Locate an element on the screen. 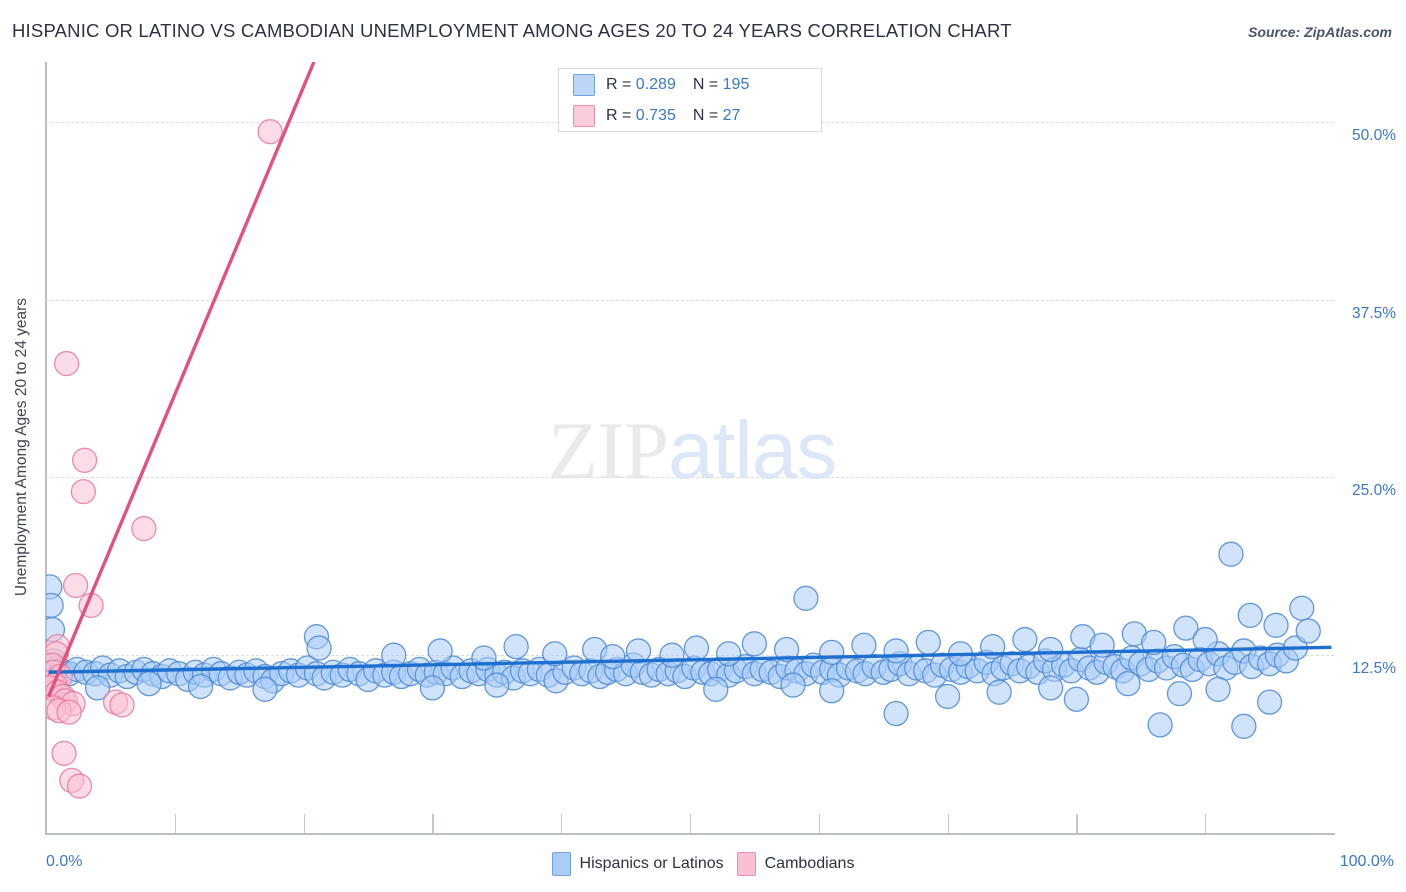 The width and height of the screenshot is (1406, 892). n-label-hispanics: N = is located at coordinates (705, 84).